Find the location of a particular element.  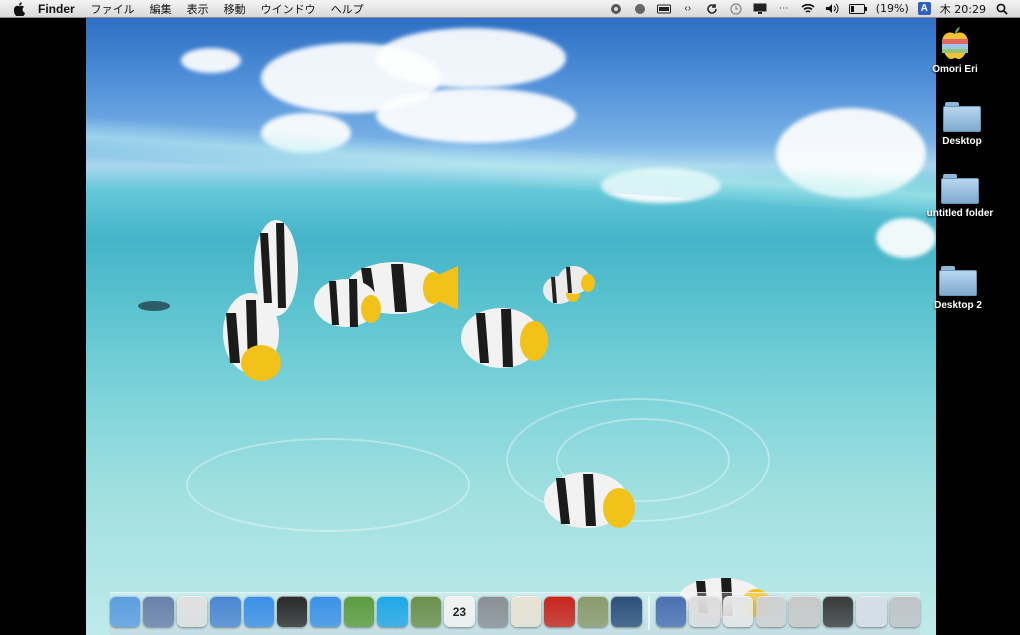

status-area: ‹› ⋯ (19%) A 木 20:29 is located at coordinates (809, 8).